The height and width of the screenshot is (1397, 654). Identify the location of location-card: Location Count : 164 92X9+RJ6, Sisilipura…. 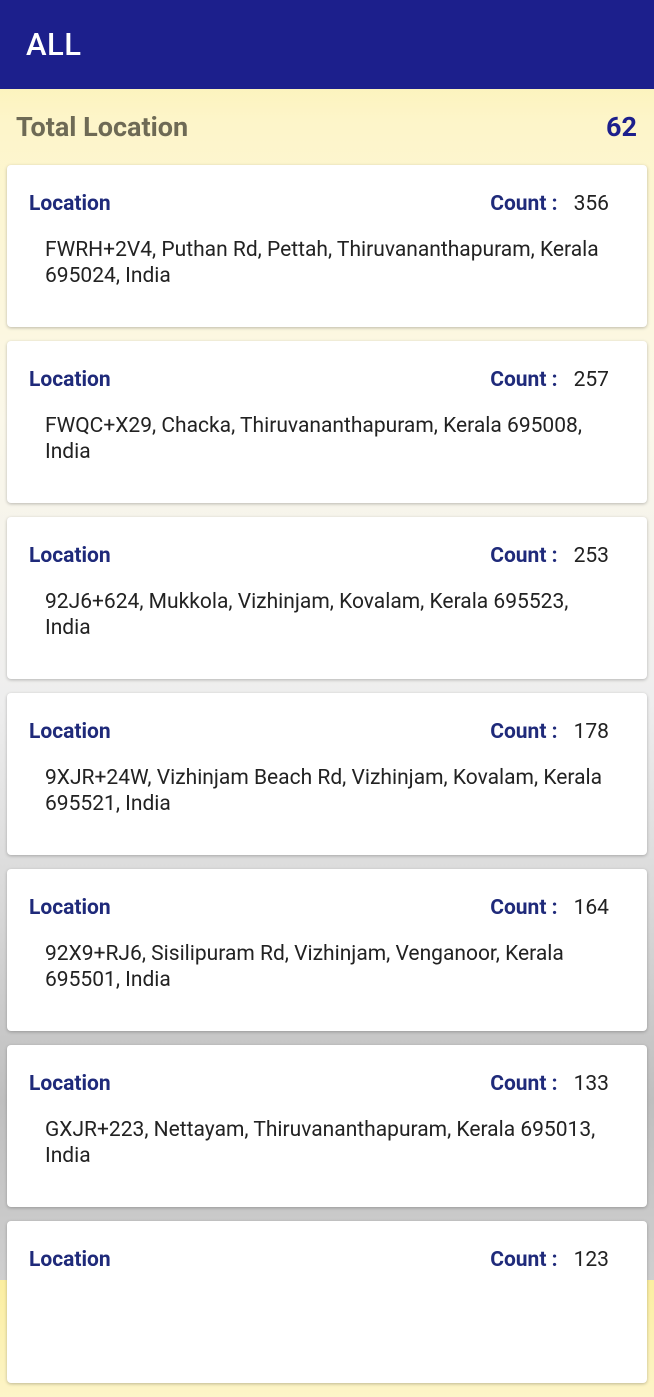
(327, 950).